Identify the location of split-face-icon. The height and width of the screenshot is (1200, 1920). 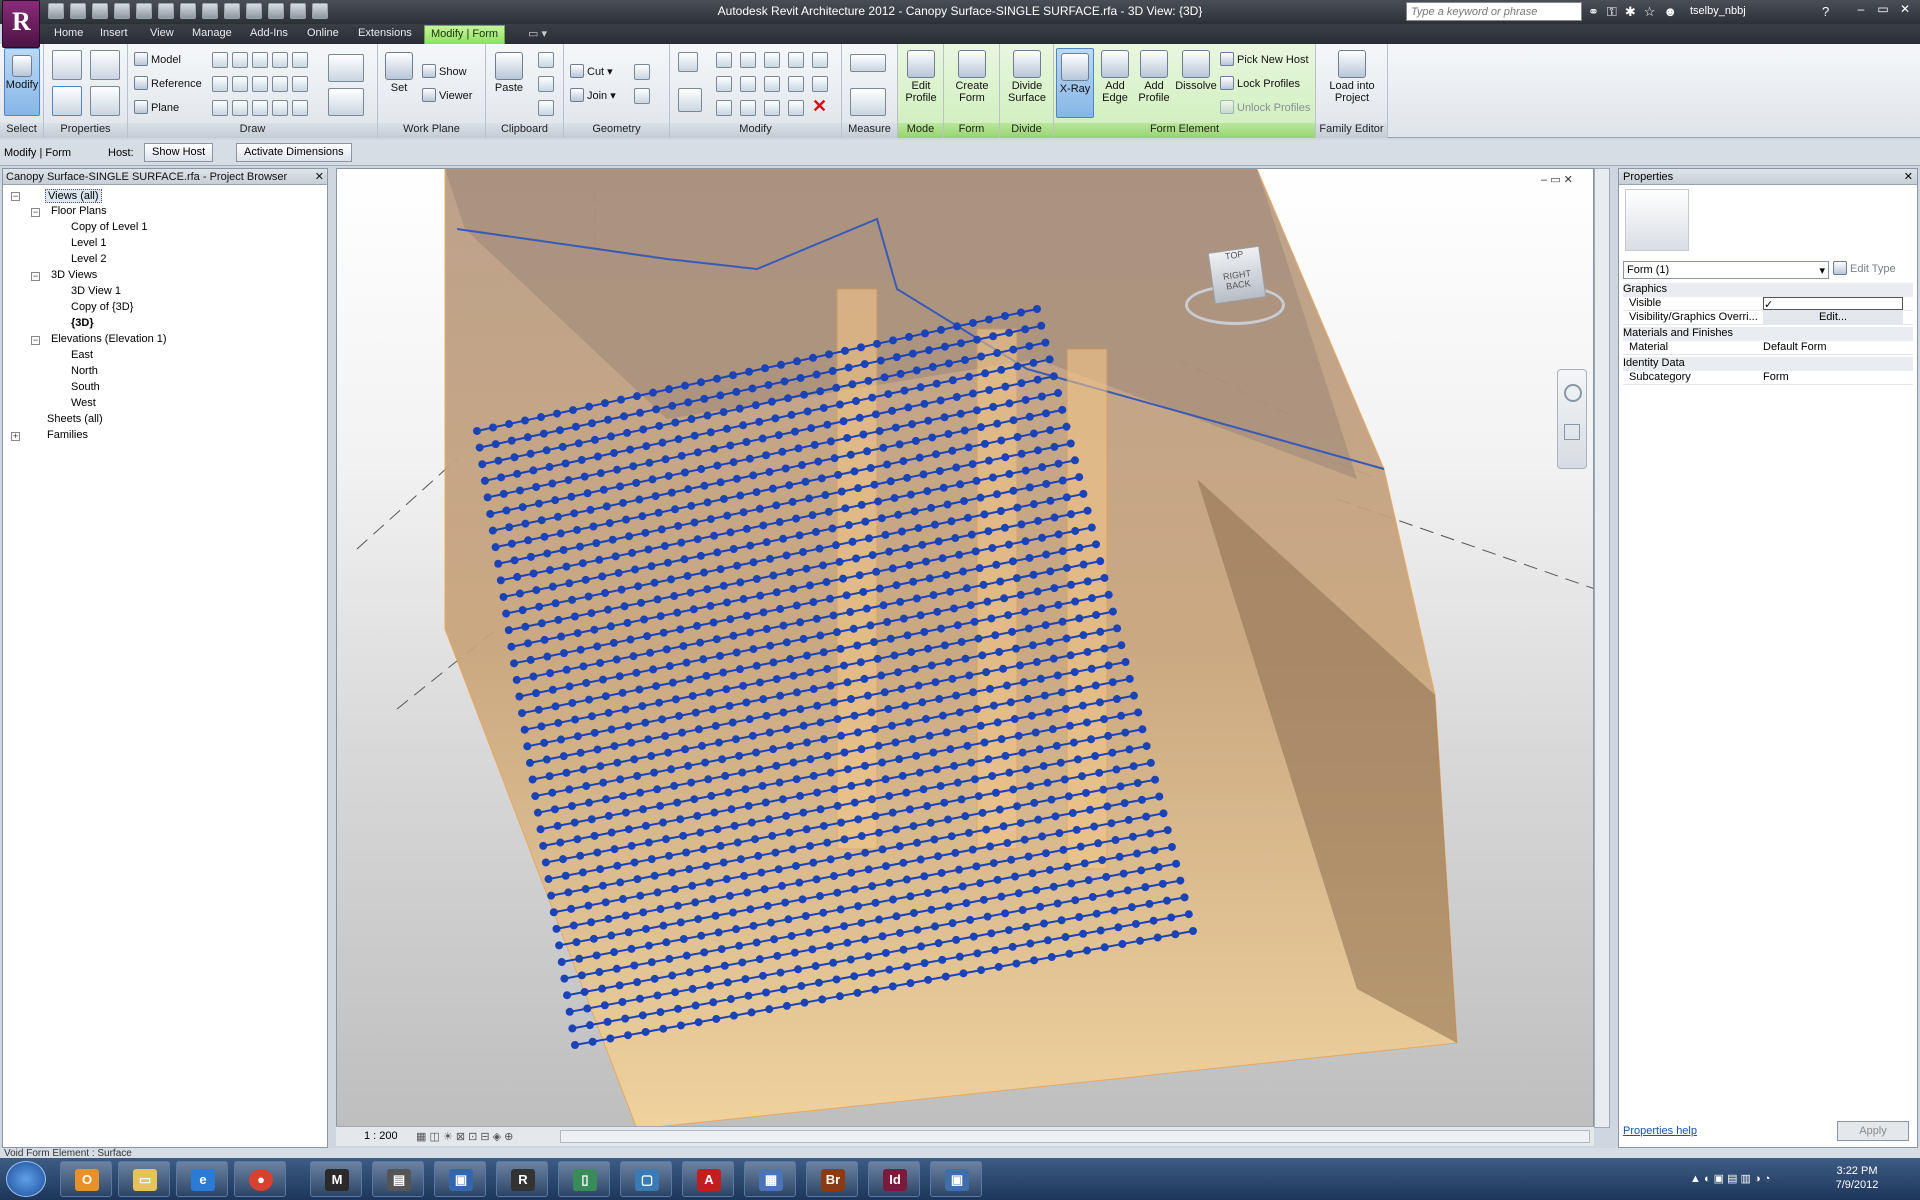
(642, 72).